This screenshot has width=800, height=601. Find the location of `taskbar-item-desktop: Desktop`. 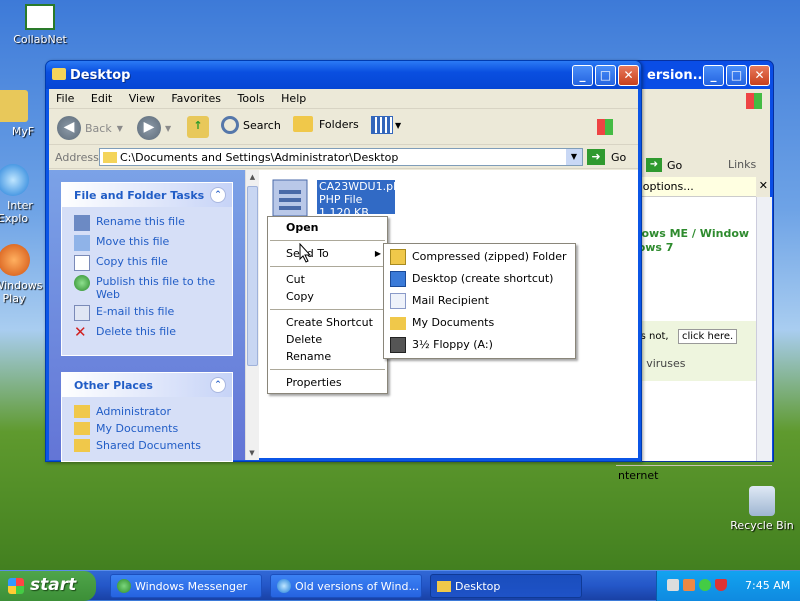

taskbar-item-desktop: Desktop is located at coordinates (506, 586).